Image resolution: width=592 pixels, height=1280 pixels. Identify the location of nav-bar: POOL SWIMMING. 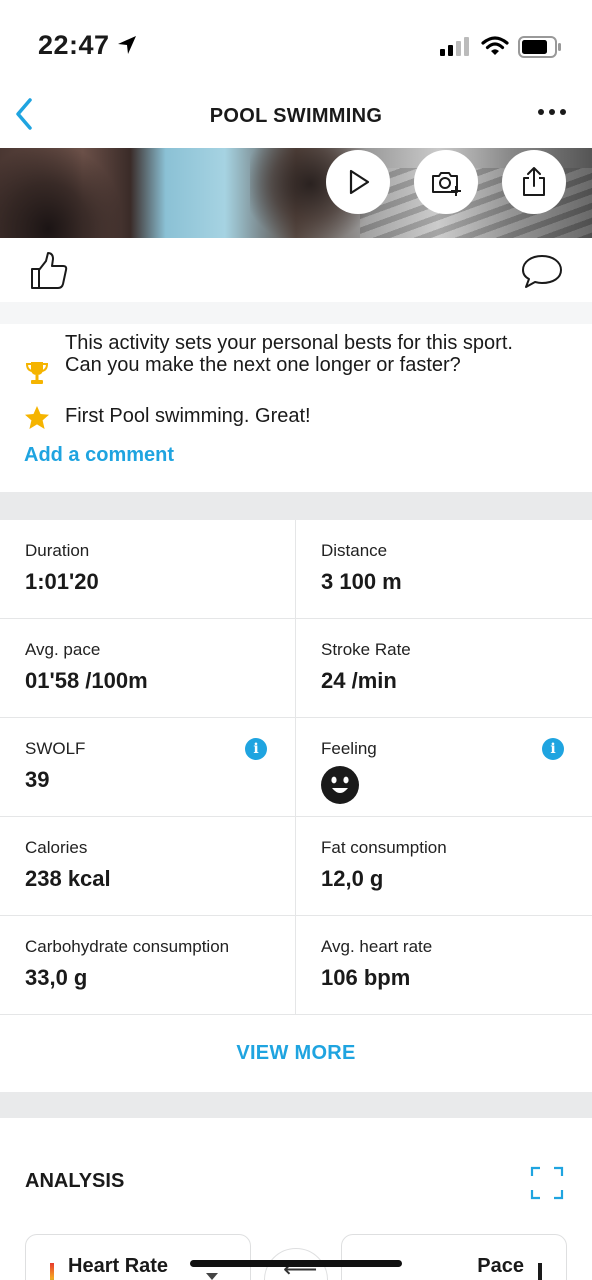
(296, 119).